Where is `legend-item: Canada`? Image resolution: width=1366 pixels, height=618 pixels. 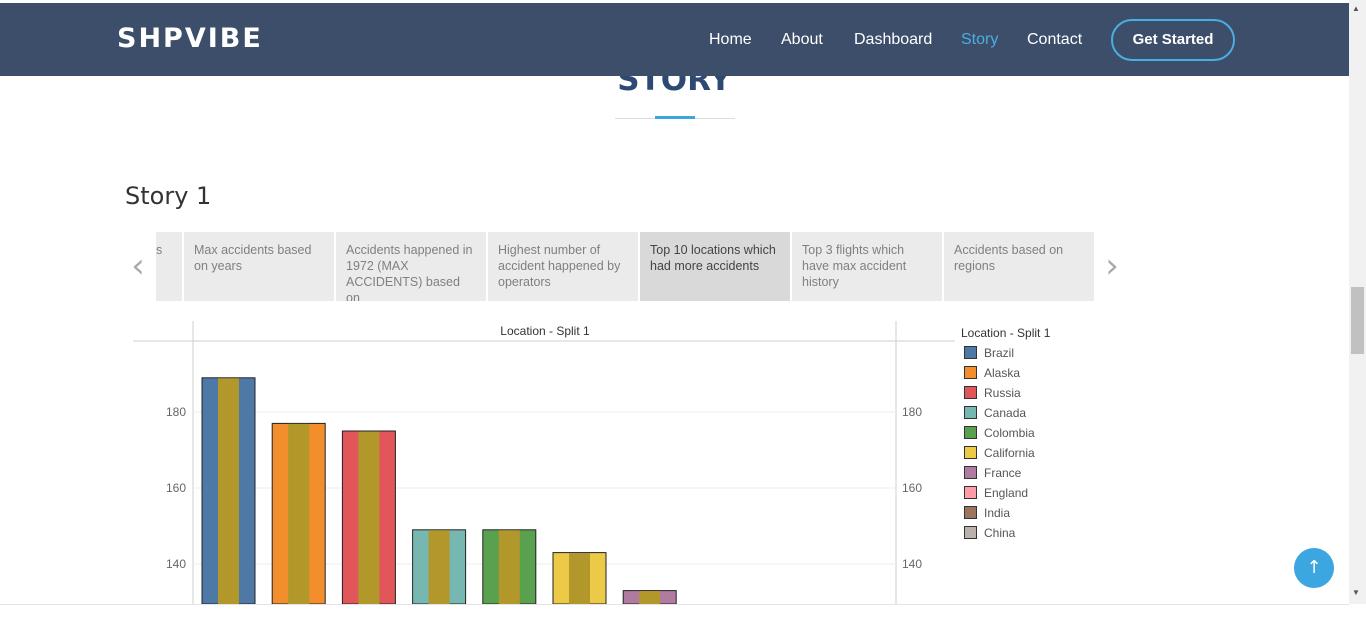 legend-item: Canada is located at coordinates (995, 413).